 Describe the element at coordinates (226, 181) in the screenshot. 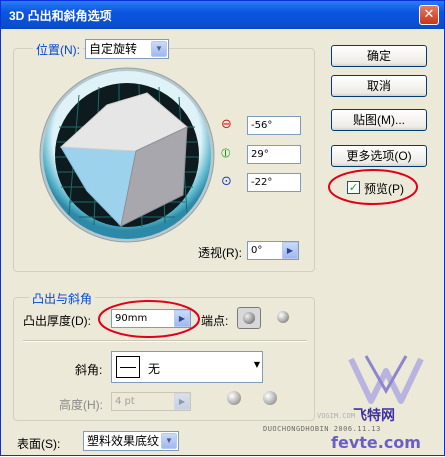

I see `rotate-z-icon: ⊙` at that location.